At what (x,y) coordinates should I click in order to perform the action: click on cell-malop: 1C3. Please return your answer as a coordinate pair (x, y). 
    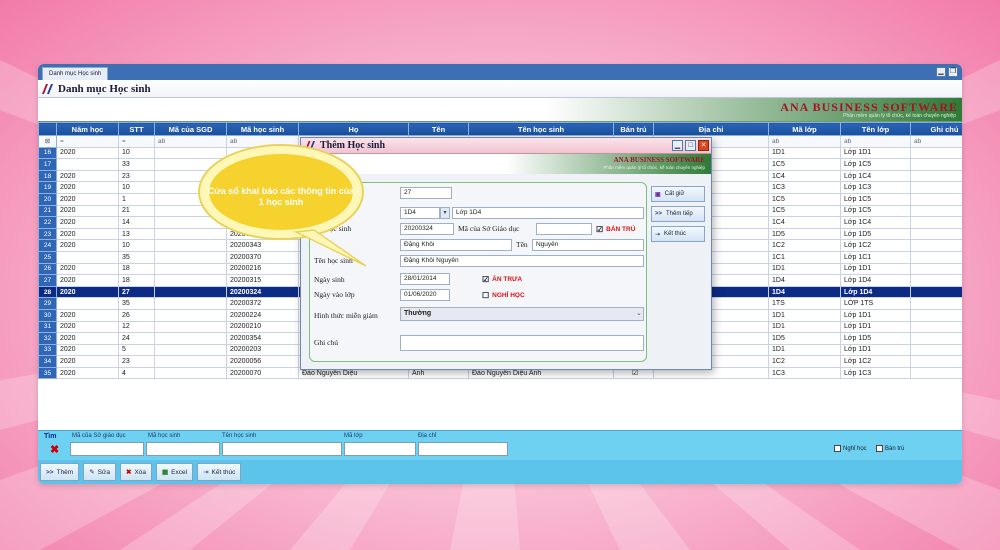
    Looking at the image, I should click on (804, 187).